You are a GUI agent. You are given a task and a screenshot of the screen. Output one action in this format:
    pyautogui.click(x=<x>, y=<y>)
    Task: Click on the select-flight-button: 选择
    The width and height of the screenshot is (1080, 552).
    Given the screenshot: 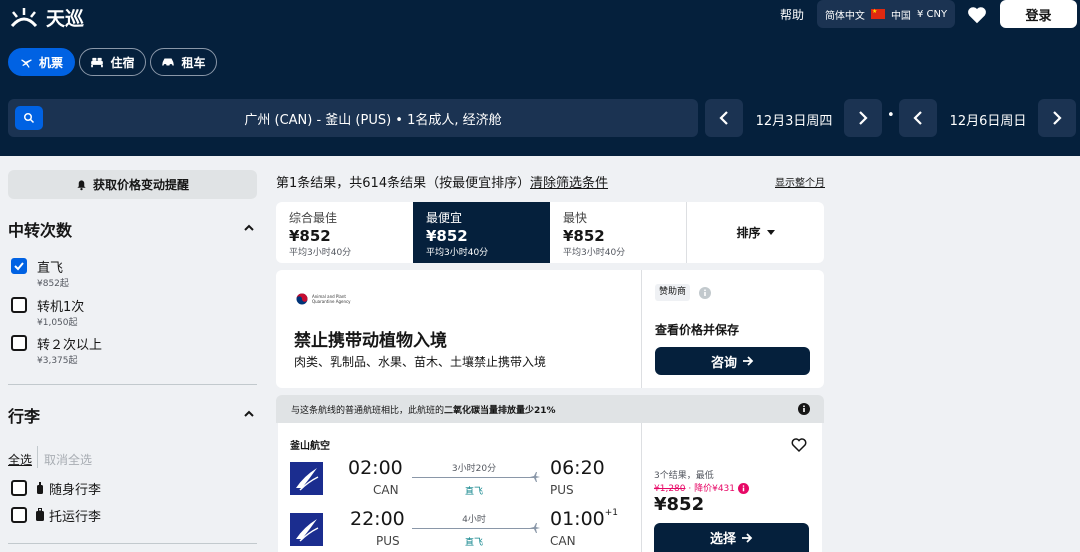 What is the action you would take?
    pyautogui.click(x=731, y=537)
    